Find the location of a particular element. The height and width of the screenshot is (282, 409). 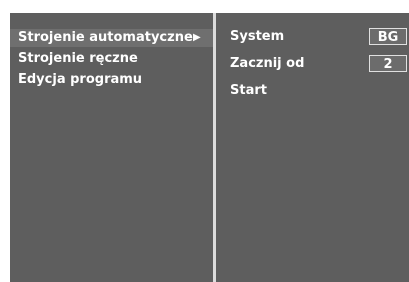

right-triangle-icon: ▶ is located at coordinates (197, 37).